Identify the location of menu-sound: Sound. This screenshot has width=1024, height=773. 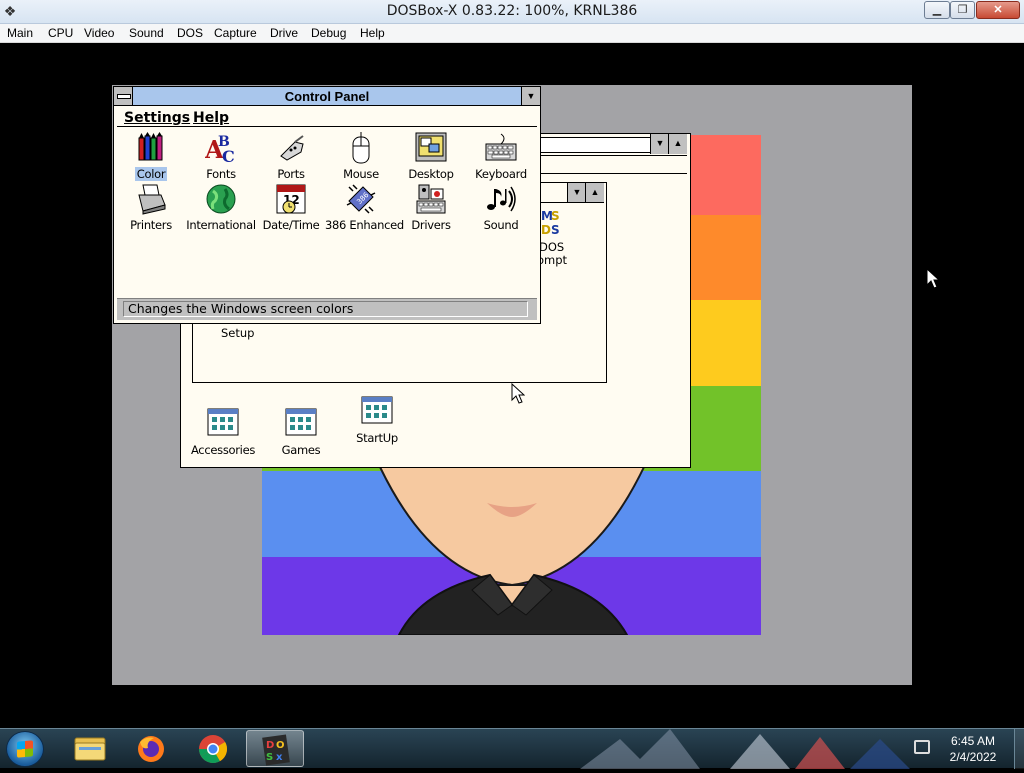
(146, 33).